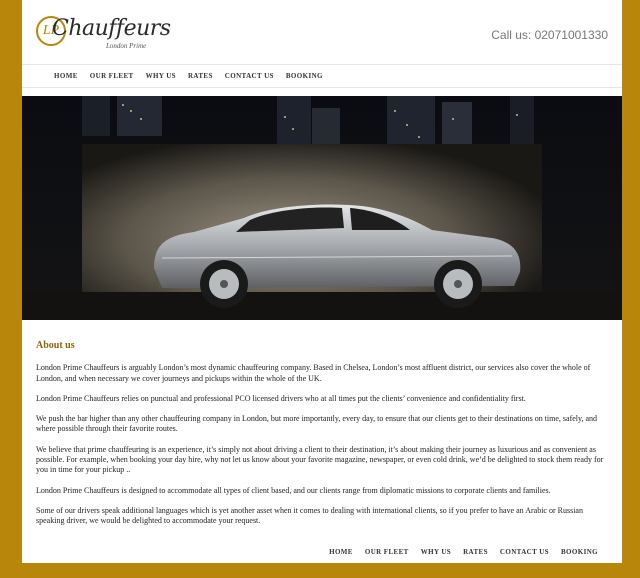 The image size is (640, 578). I want to click on phone-number: Call us: 02071001330, so click(549, 35).